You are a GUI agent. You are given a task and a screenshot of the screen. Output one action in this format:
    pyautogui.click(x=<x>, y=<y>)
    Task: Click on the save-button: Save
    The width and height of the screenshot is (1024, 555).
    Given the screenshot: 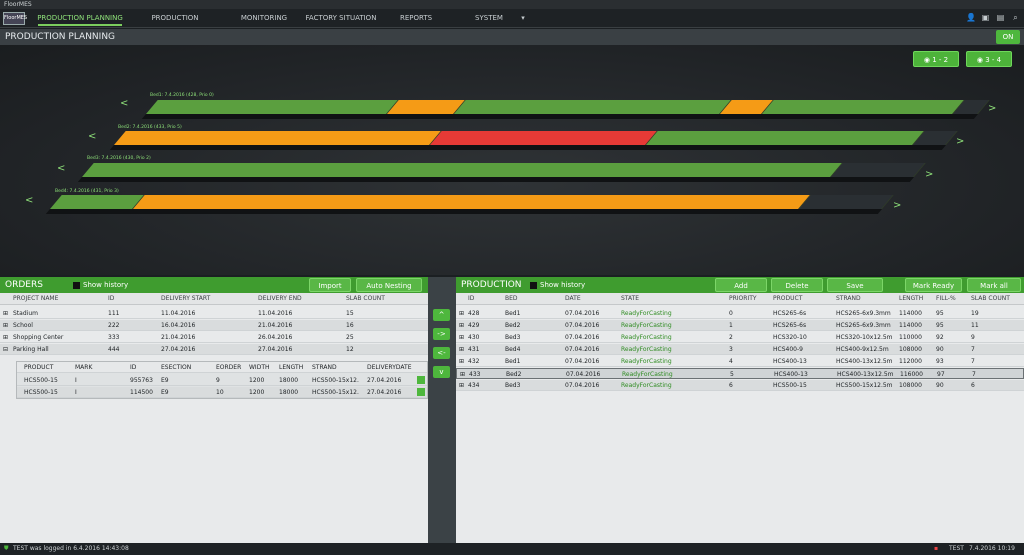 What is the action you would take?
    pyautogui.click(x=855, y=285)
    